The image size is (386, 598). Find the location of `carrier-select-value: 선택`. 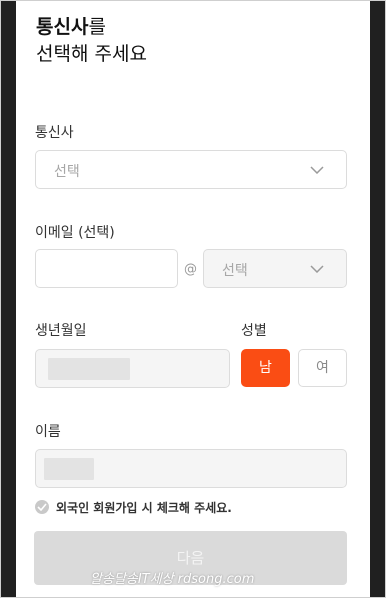

carrier-select-value: 선택 is located at coordinates (67, 172).